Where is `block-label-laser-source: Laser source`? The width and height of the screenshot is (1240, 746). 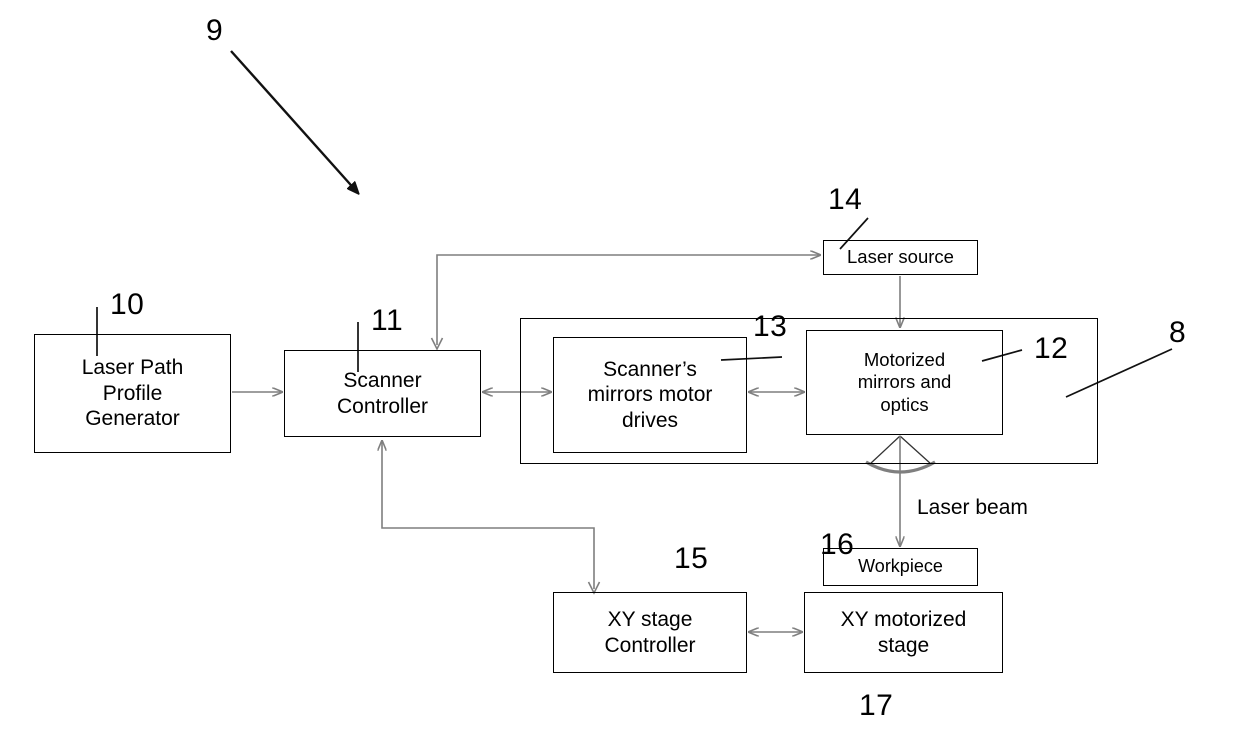 block-label-laser-source: Laser source is located at coordinates (900, 257).